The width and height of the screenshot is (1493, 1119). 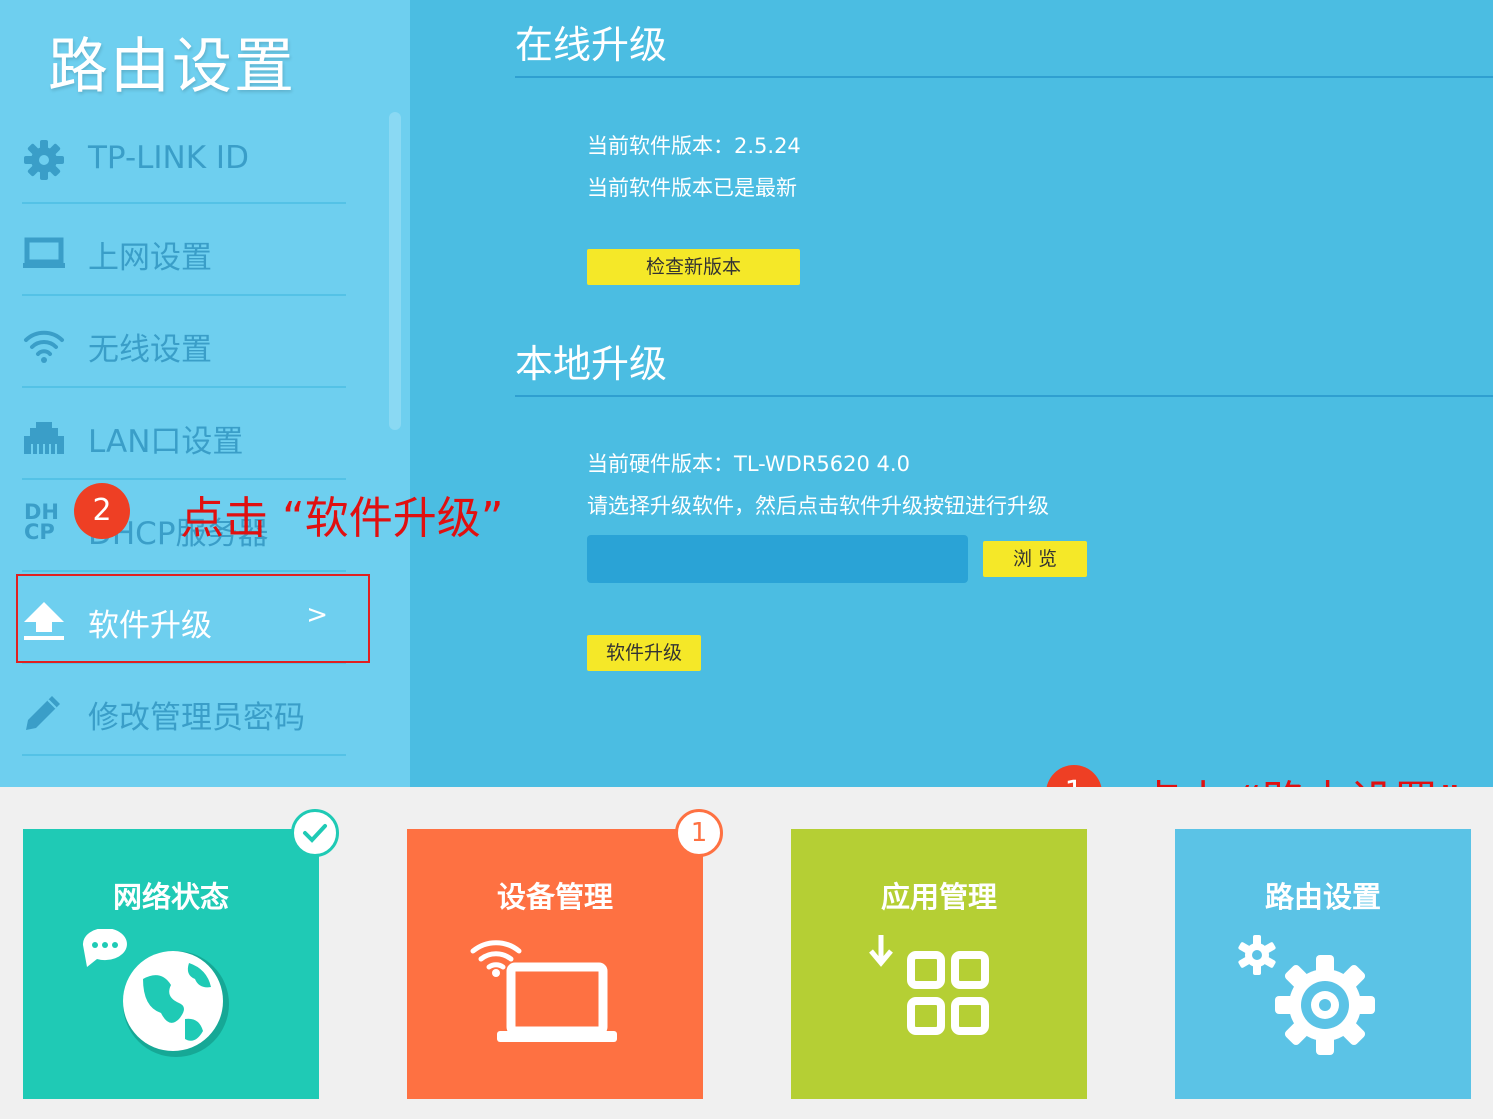 I want to click on sidebar-item-label: 上网设置, so click(x=150, y=258).